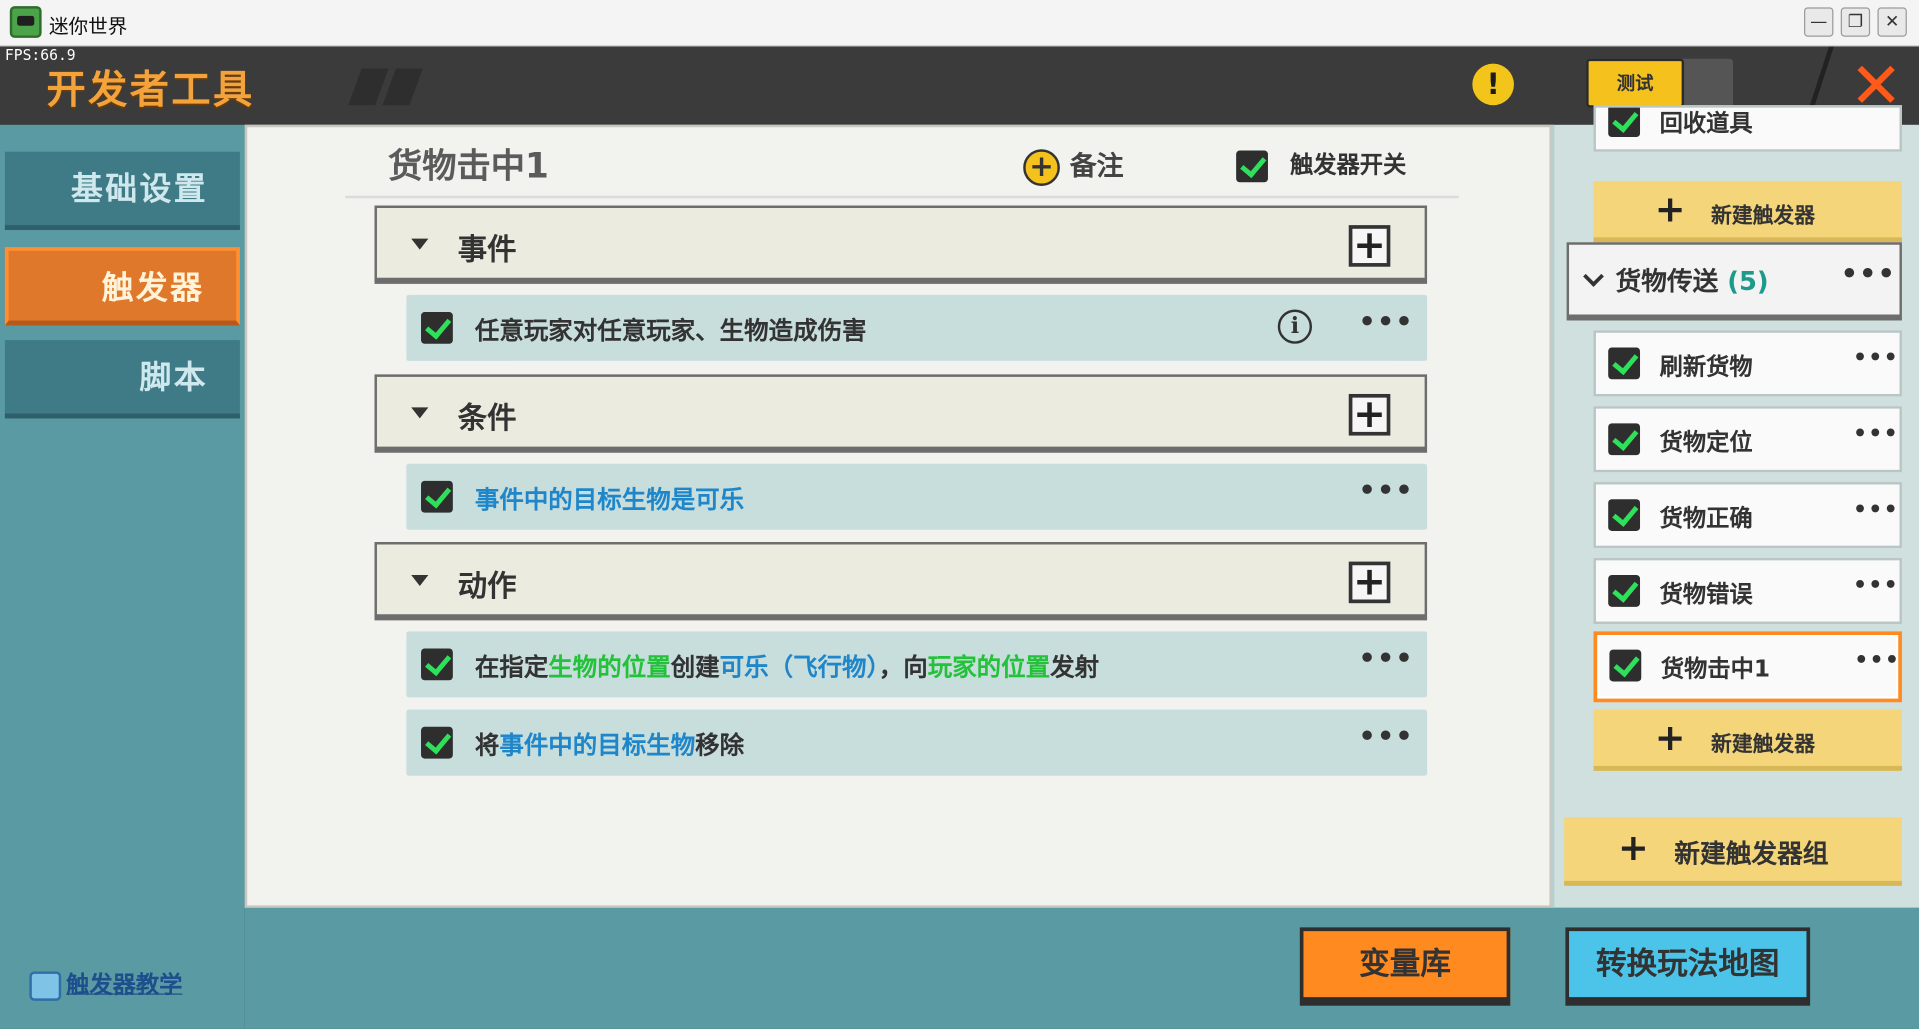  What do you see at coordinates (1075, 667) in the screenshot?
I see `action-text-part: 发射` at bounding box center [1075, 667].